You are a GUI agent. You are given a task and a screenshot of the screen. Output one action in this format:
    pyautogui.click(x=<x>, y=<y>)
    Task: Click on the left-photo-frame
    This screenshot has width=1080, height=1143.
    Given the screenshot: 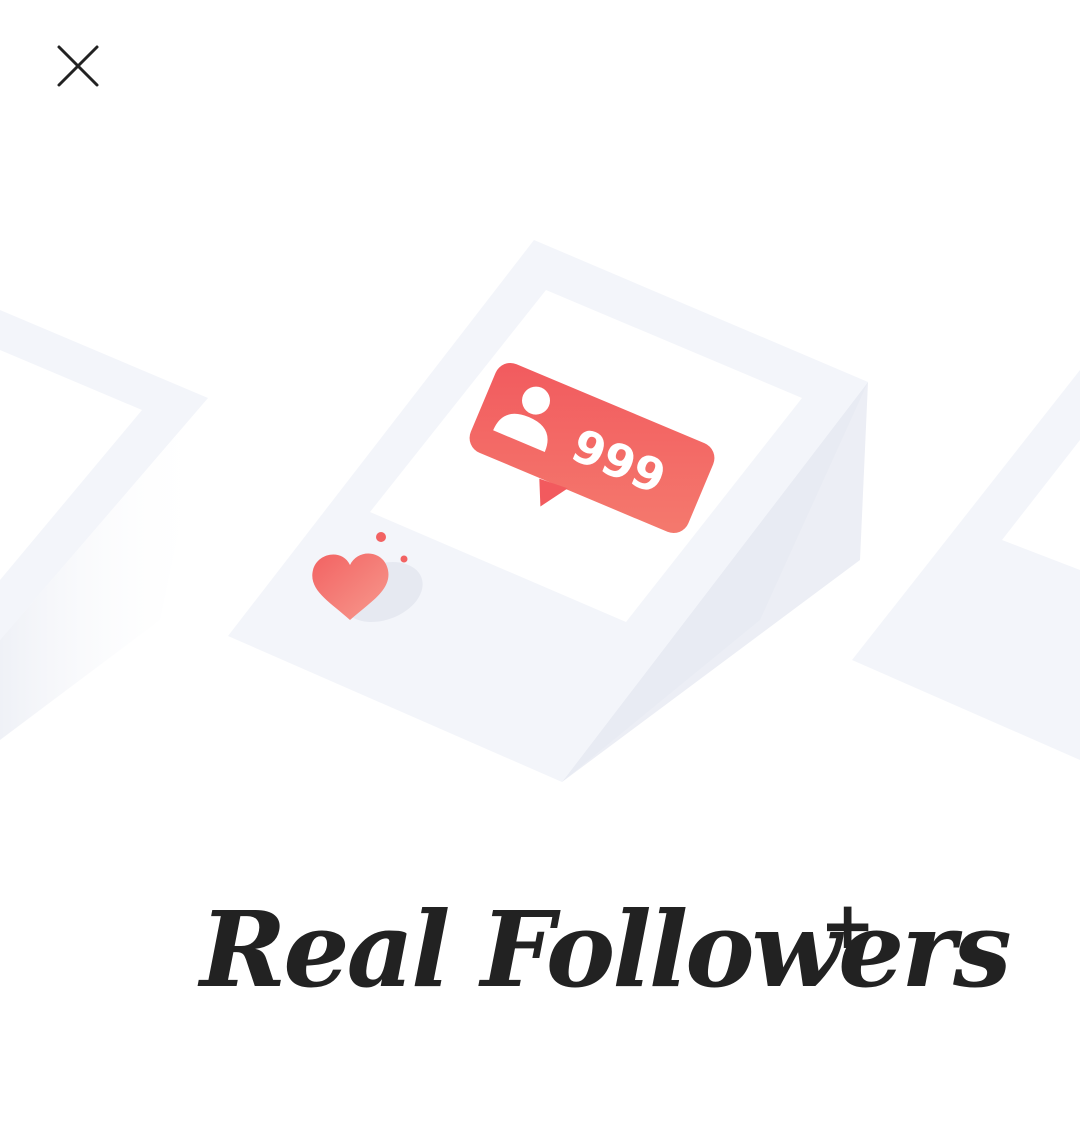 What is the action you would take?
    pyautogui.click(x=104, y=525)
    